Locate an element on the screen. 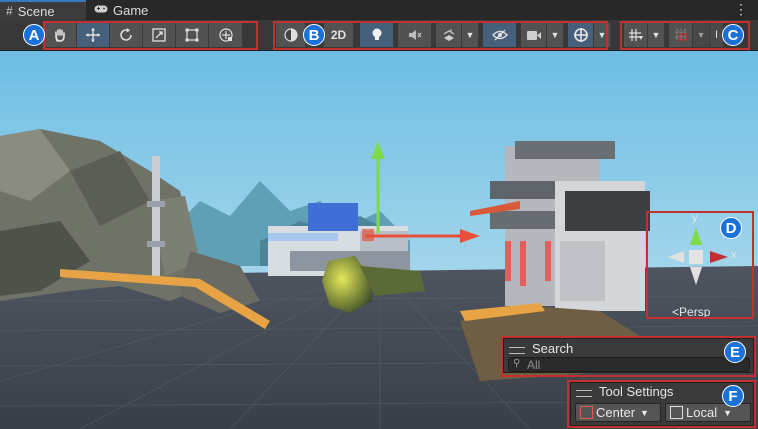 Image resolution: width=758 pixels, height=429 pixels. grid-icon: # is located at coordinates (9, 11).